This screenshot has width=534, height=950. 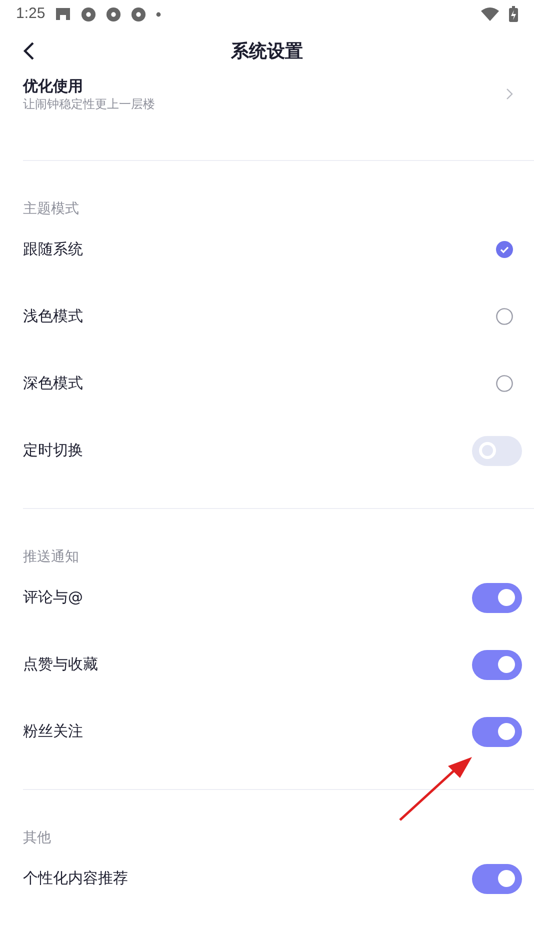 What do you see at coordinates (267, 94) in the screenshot?
I see `optimize-row: 优化使用 让闹钟稳定性更上一层楼` at bounding box center [267, 94].